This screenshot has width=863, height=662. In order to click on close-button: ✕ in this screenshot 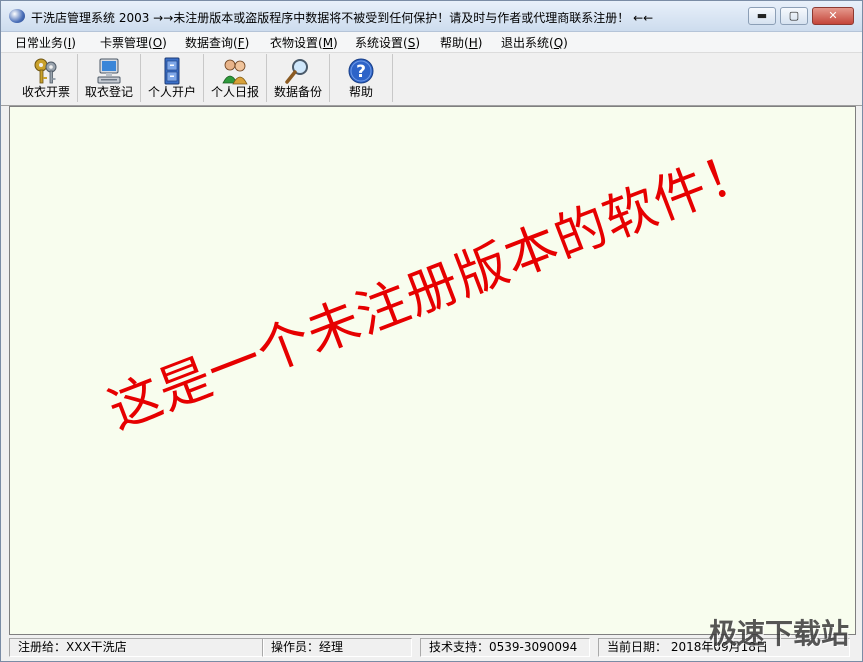, I will do `click(833, 16)`.